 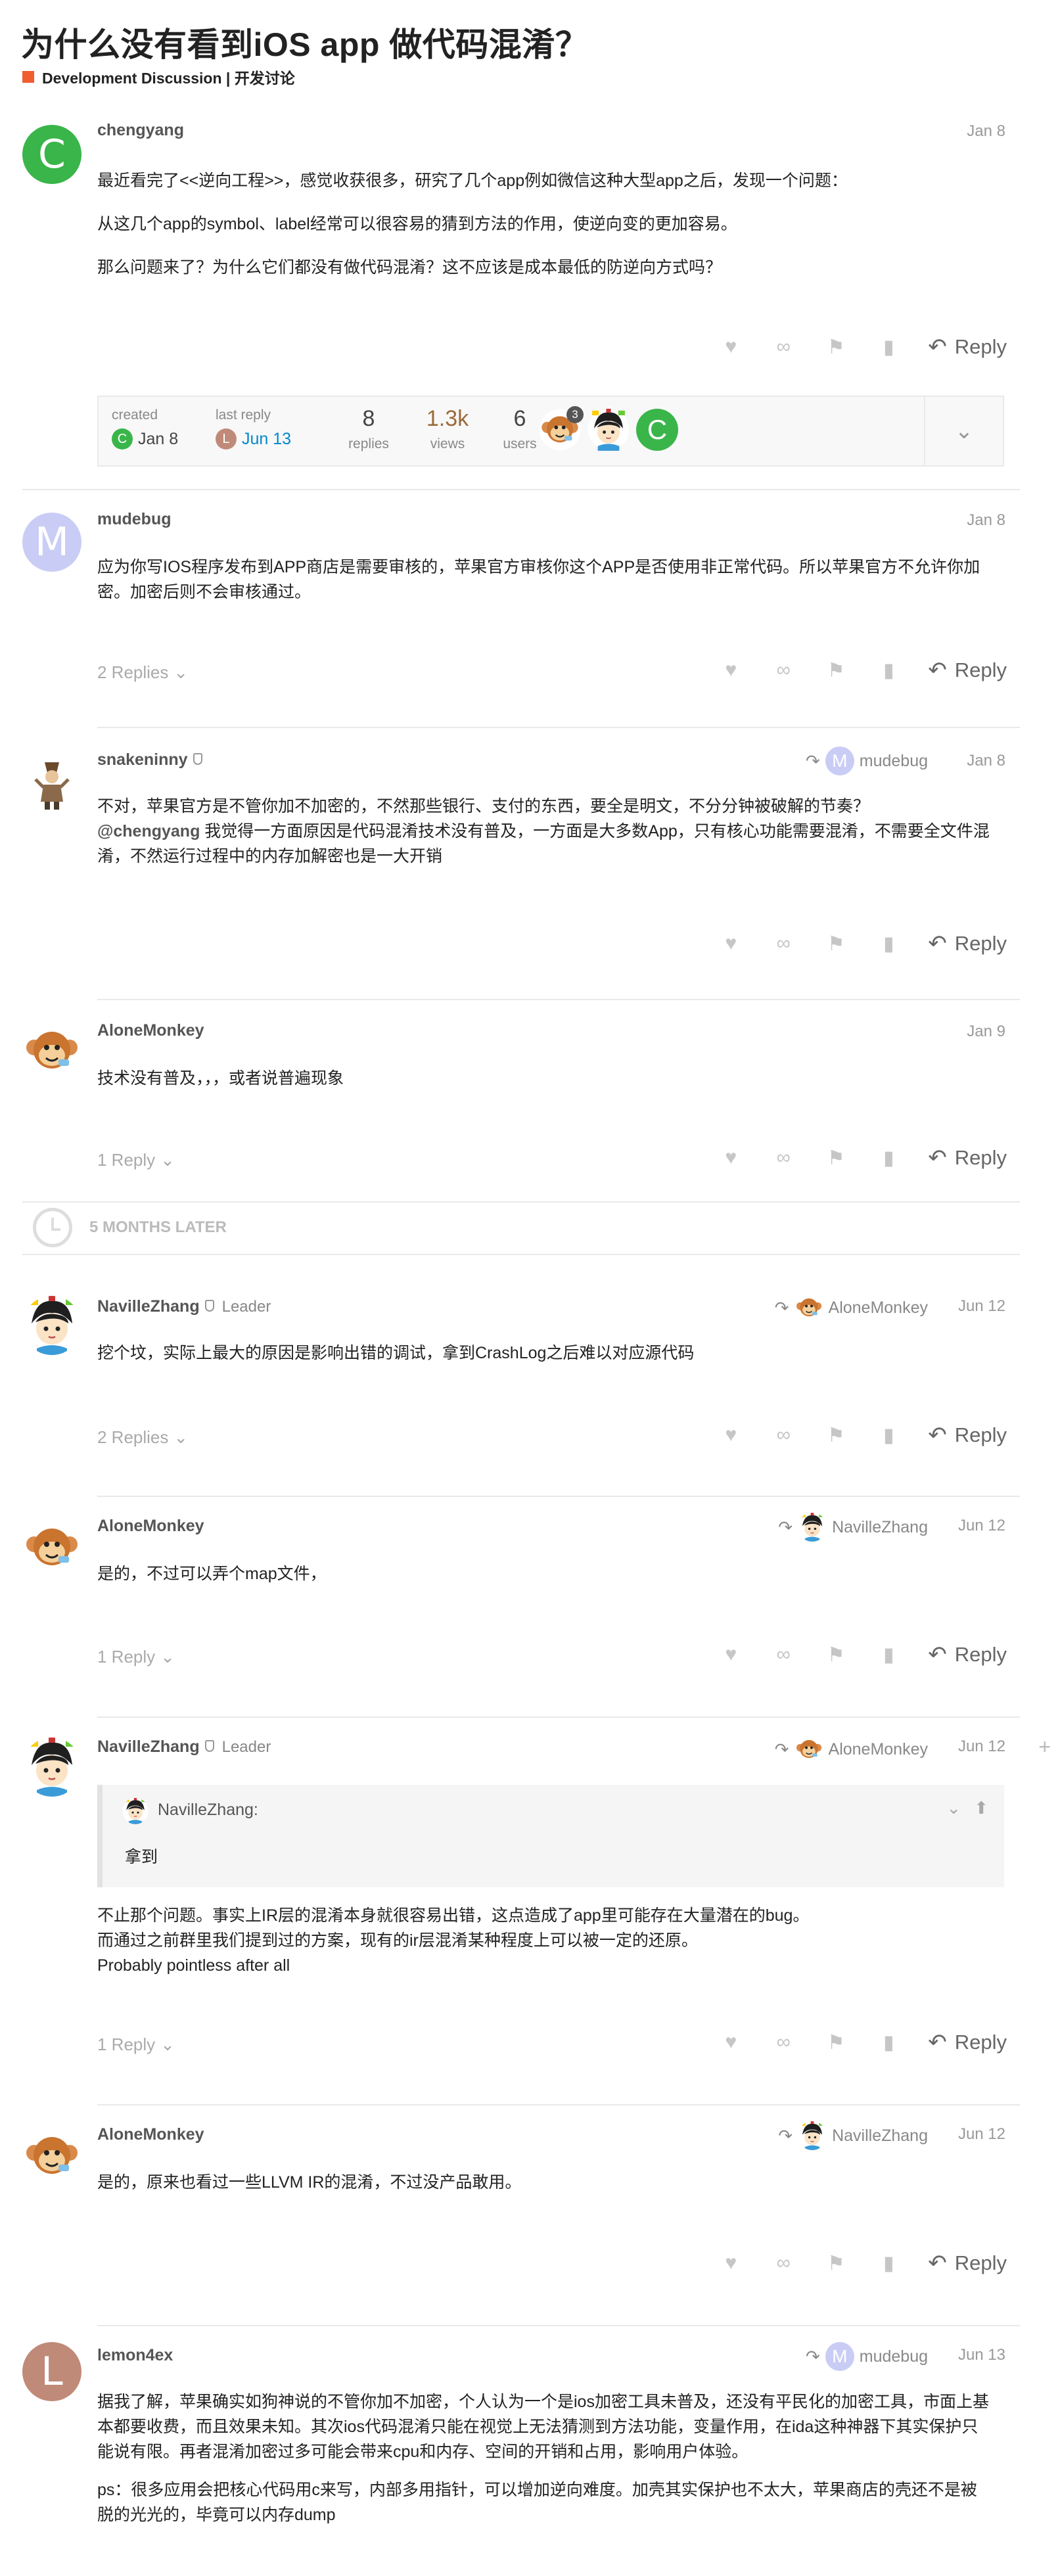 I want to click on participant-avatar: 3, so click(x=561, y=428).